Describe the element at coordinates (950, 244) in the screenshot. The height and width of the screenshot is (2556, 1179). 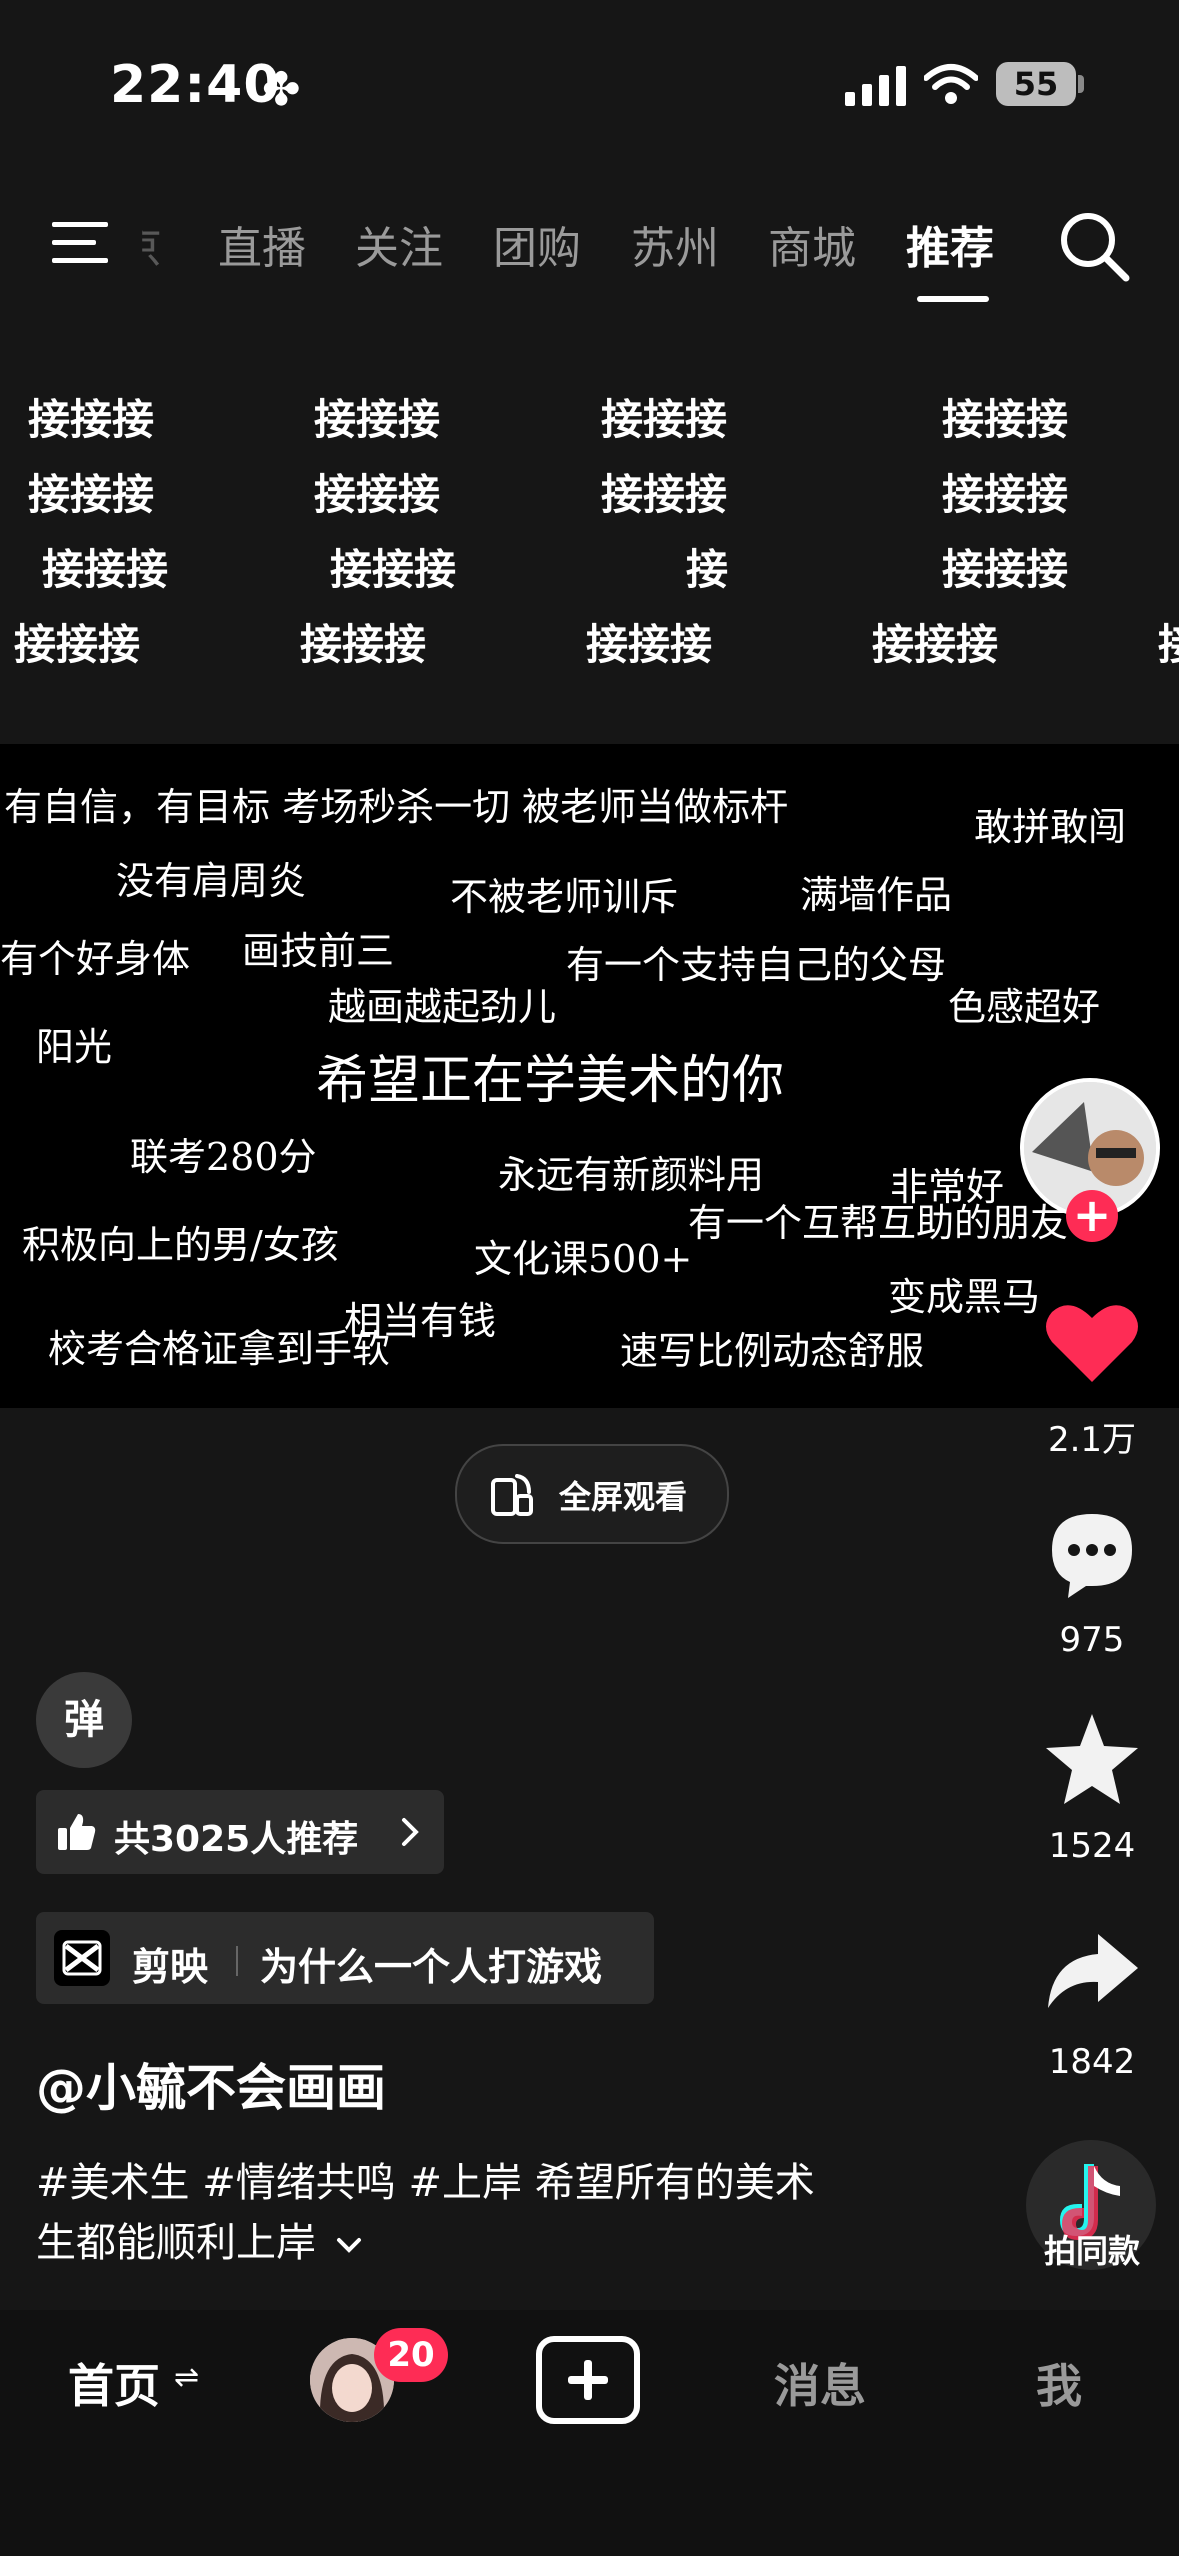
I see `tab-recommend: 推荐` at that location.